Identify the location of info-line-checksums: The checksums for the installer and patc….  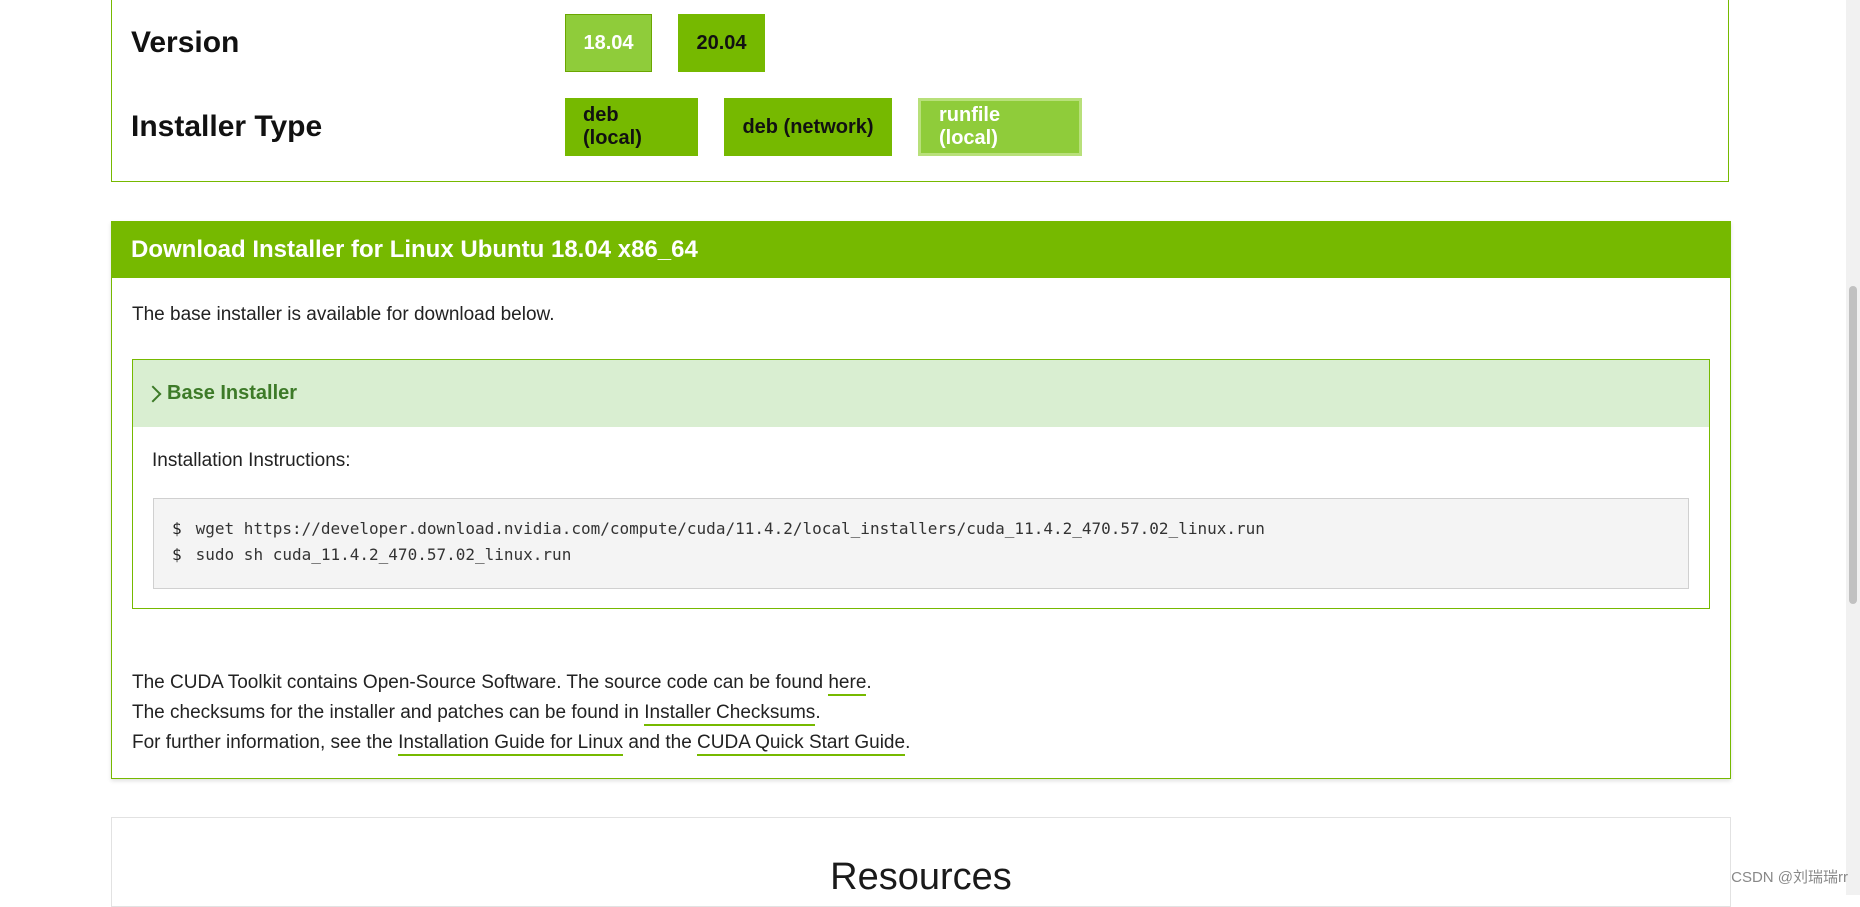
(521, 713).